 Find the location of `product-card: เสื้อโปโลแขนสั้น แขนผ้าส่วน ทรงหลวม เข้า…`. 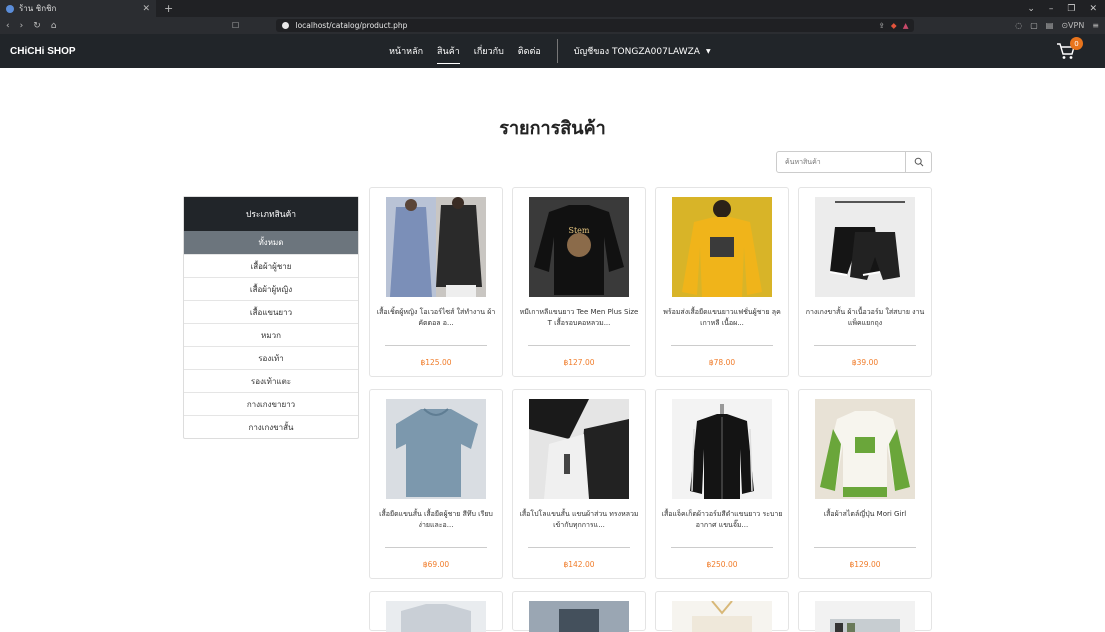

product-card: เสื้อโปโลแขนสั้น แขนผ้าส่วน ทรงหลวม เข้า… is located at coordinates (579, 484).